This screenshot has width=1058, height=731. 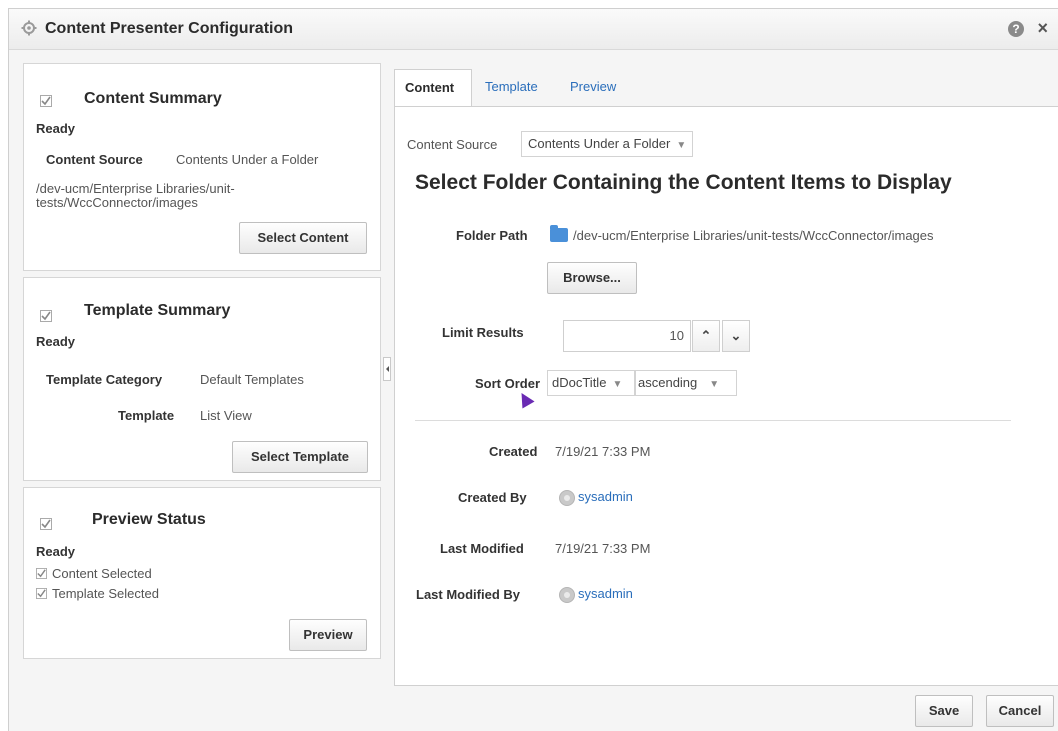 What do you see at coordinates (603, 451) in the screenshot?
I see `created-value: 7/19/21 7:33 PM` at bounding box center [603, 451].